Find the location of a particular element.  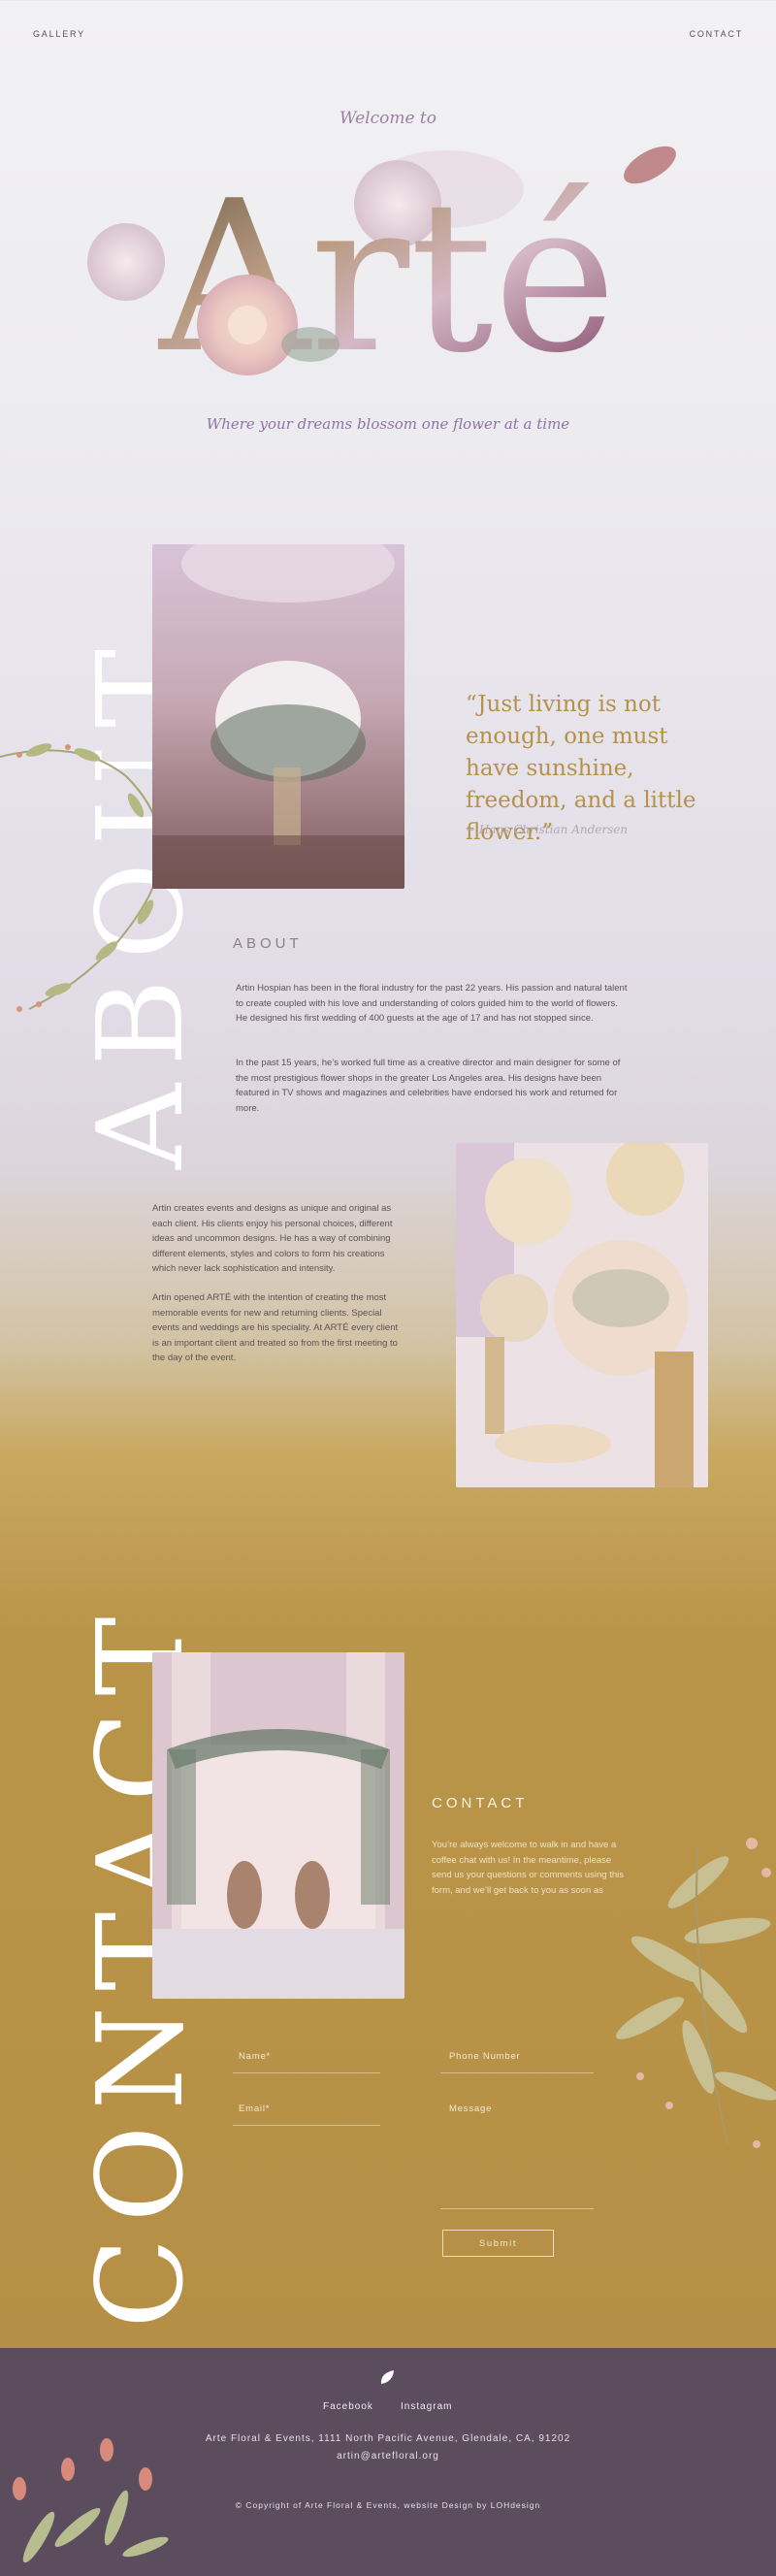

hero-floral-art: Arté is located at coordinates (381, 272).